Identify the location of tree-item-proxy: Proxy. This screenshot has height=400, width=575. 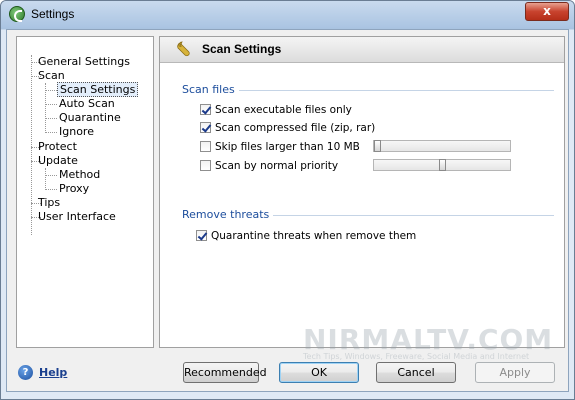
(74, 189).